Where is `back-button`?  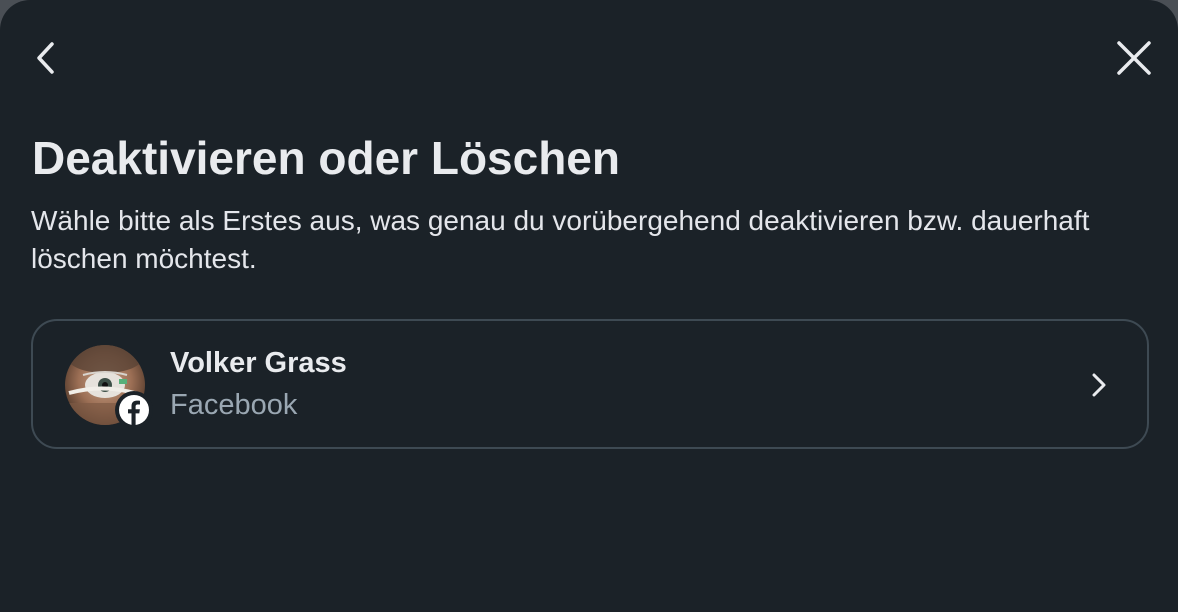 back-button is located at coordinates (46, 58).